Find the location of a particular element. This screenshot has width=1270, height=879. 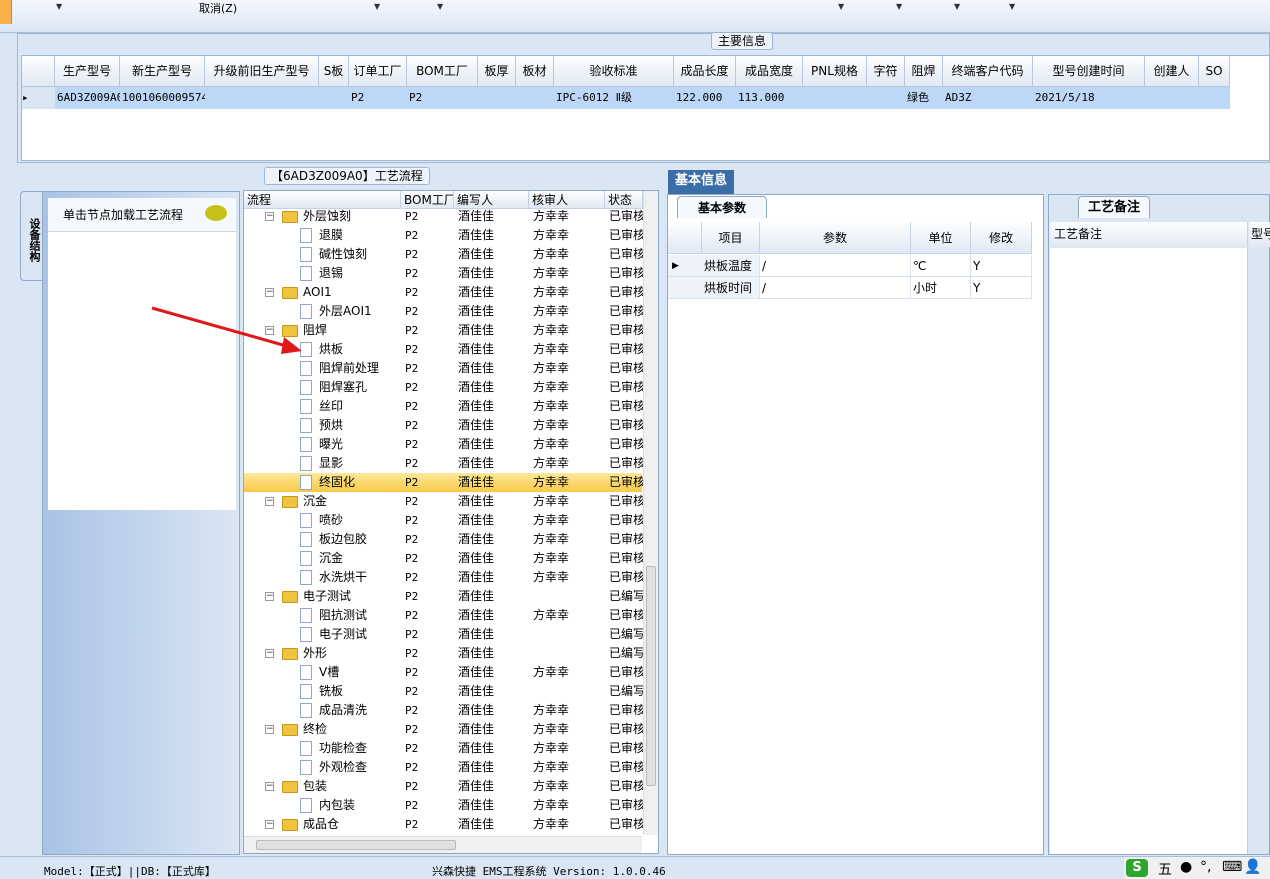

side-tab-device-structure: 设备结构 is located at coordinates (31, 236).